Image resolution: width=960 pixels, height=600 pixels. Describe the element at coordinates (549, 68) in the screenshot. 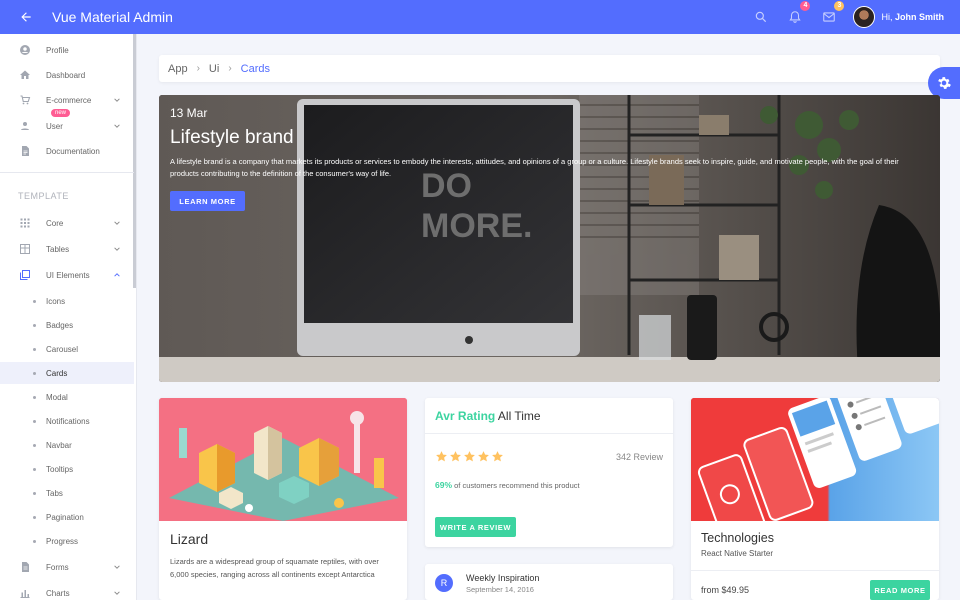

I see `breadcrumb: App › Ui › Cards` at that location.